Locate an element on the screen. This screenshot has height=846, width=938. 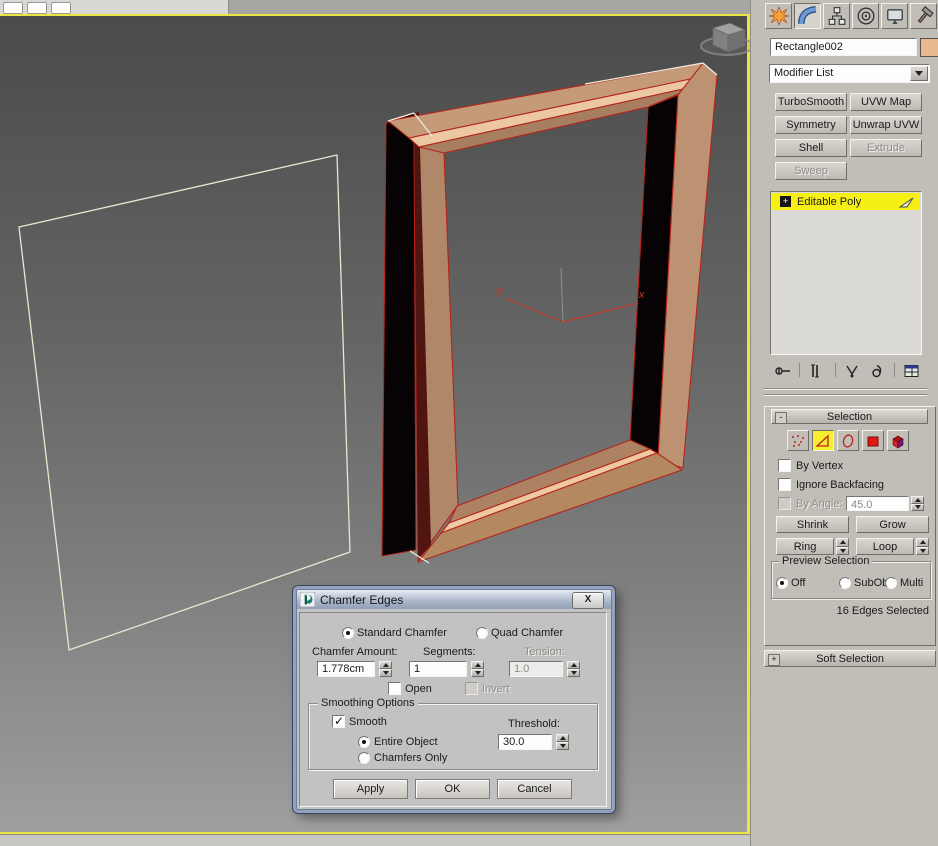
make-unique-icon is located at coordinates (852, 371).